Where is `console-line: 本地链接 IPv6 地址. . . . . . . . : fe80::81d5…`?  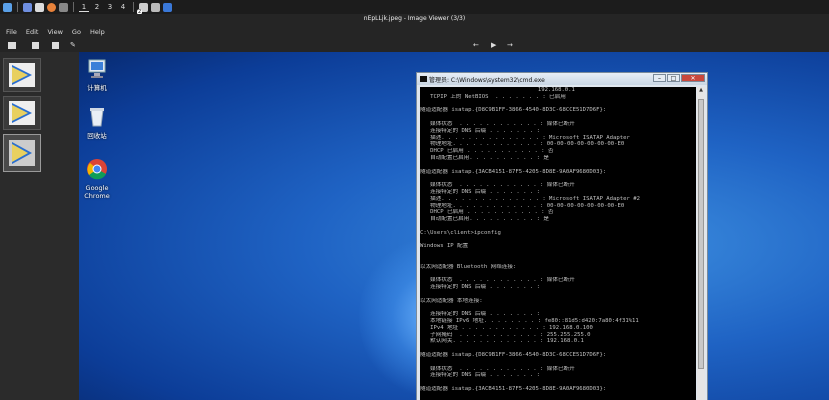
console-line: 本地链接 IPv6 地址. . . . . . . . : fe80::81d5… is located at coordinates (529, 321).